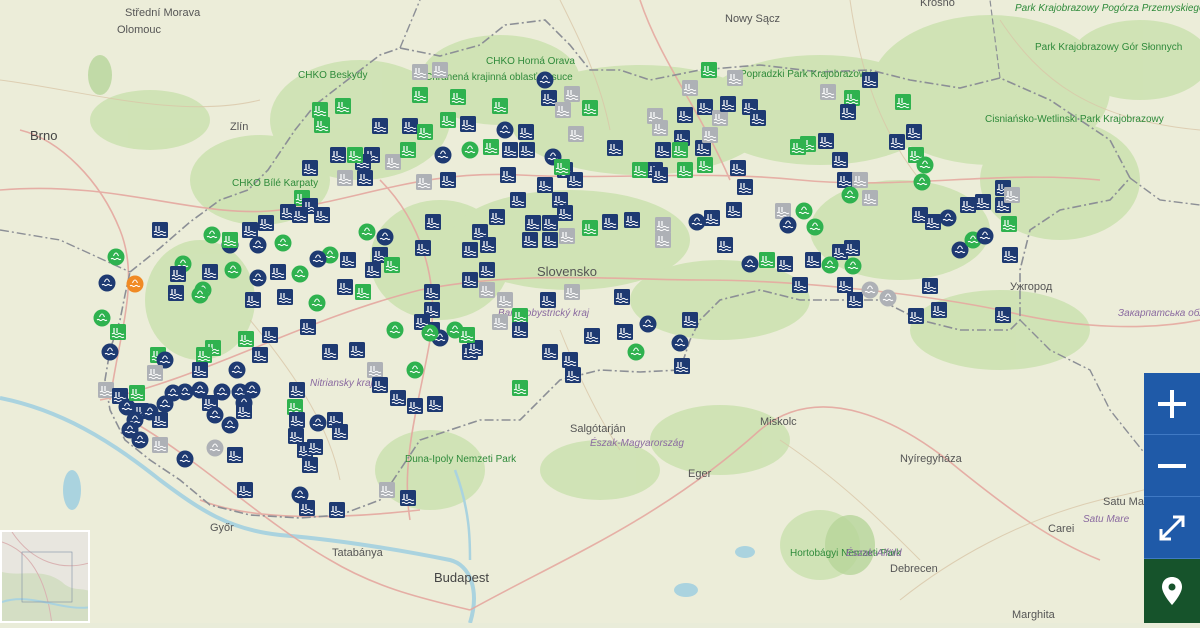  I want to click on locate-me-button, so click(1172, 591).